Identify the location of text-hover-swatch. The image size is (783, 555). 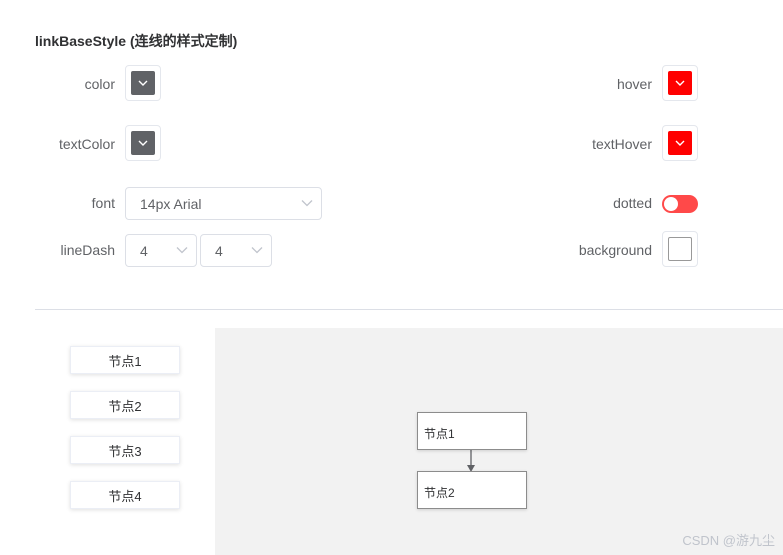
(680, 143).